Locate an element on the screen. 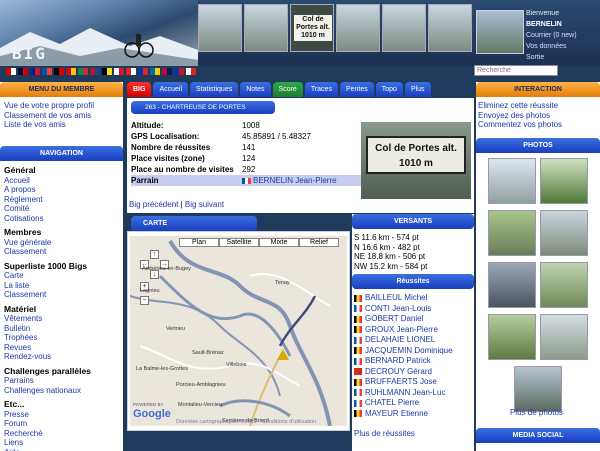  tab-plus: Plus is located at coordinates (417, 89).